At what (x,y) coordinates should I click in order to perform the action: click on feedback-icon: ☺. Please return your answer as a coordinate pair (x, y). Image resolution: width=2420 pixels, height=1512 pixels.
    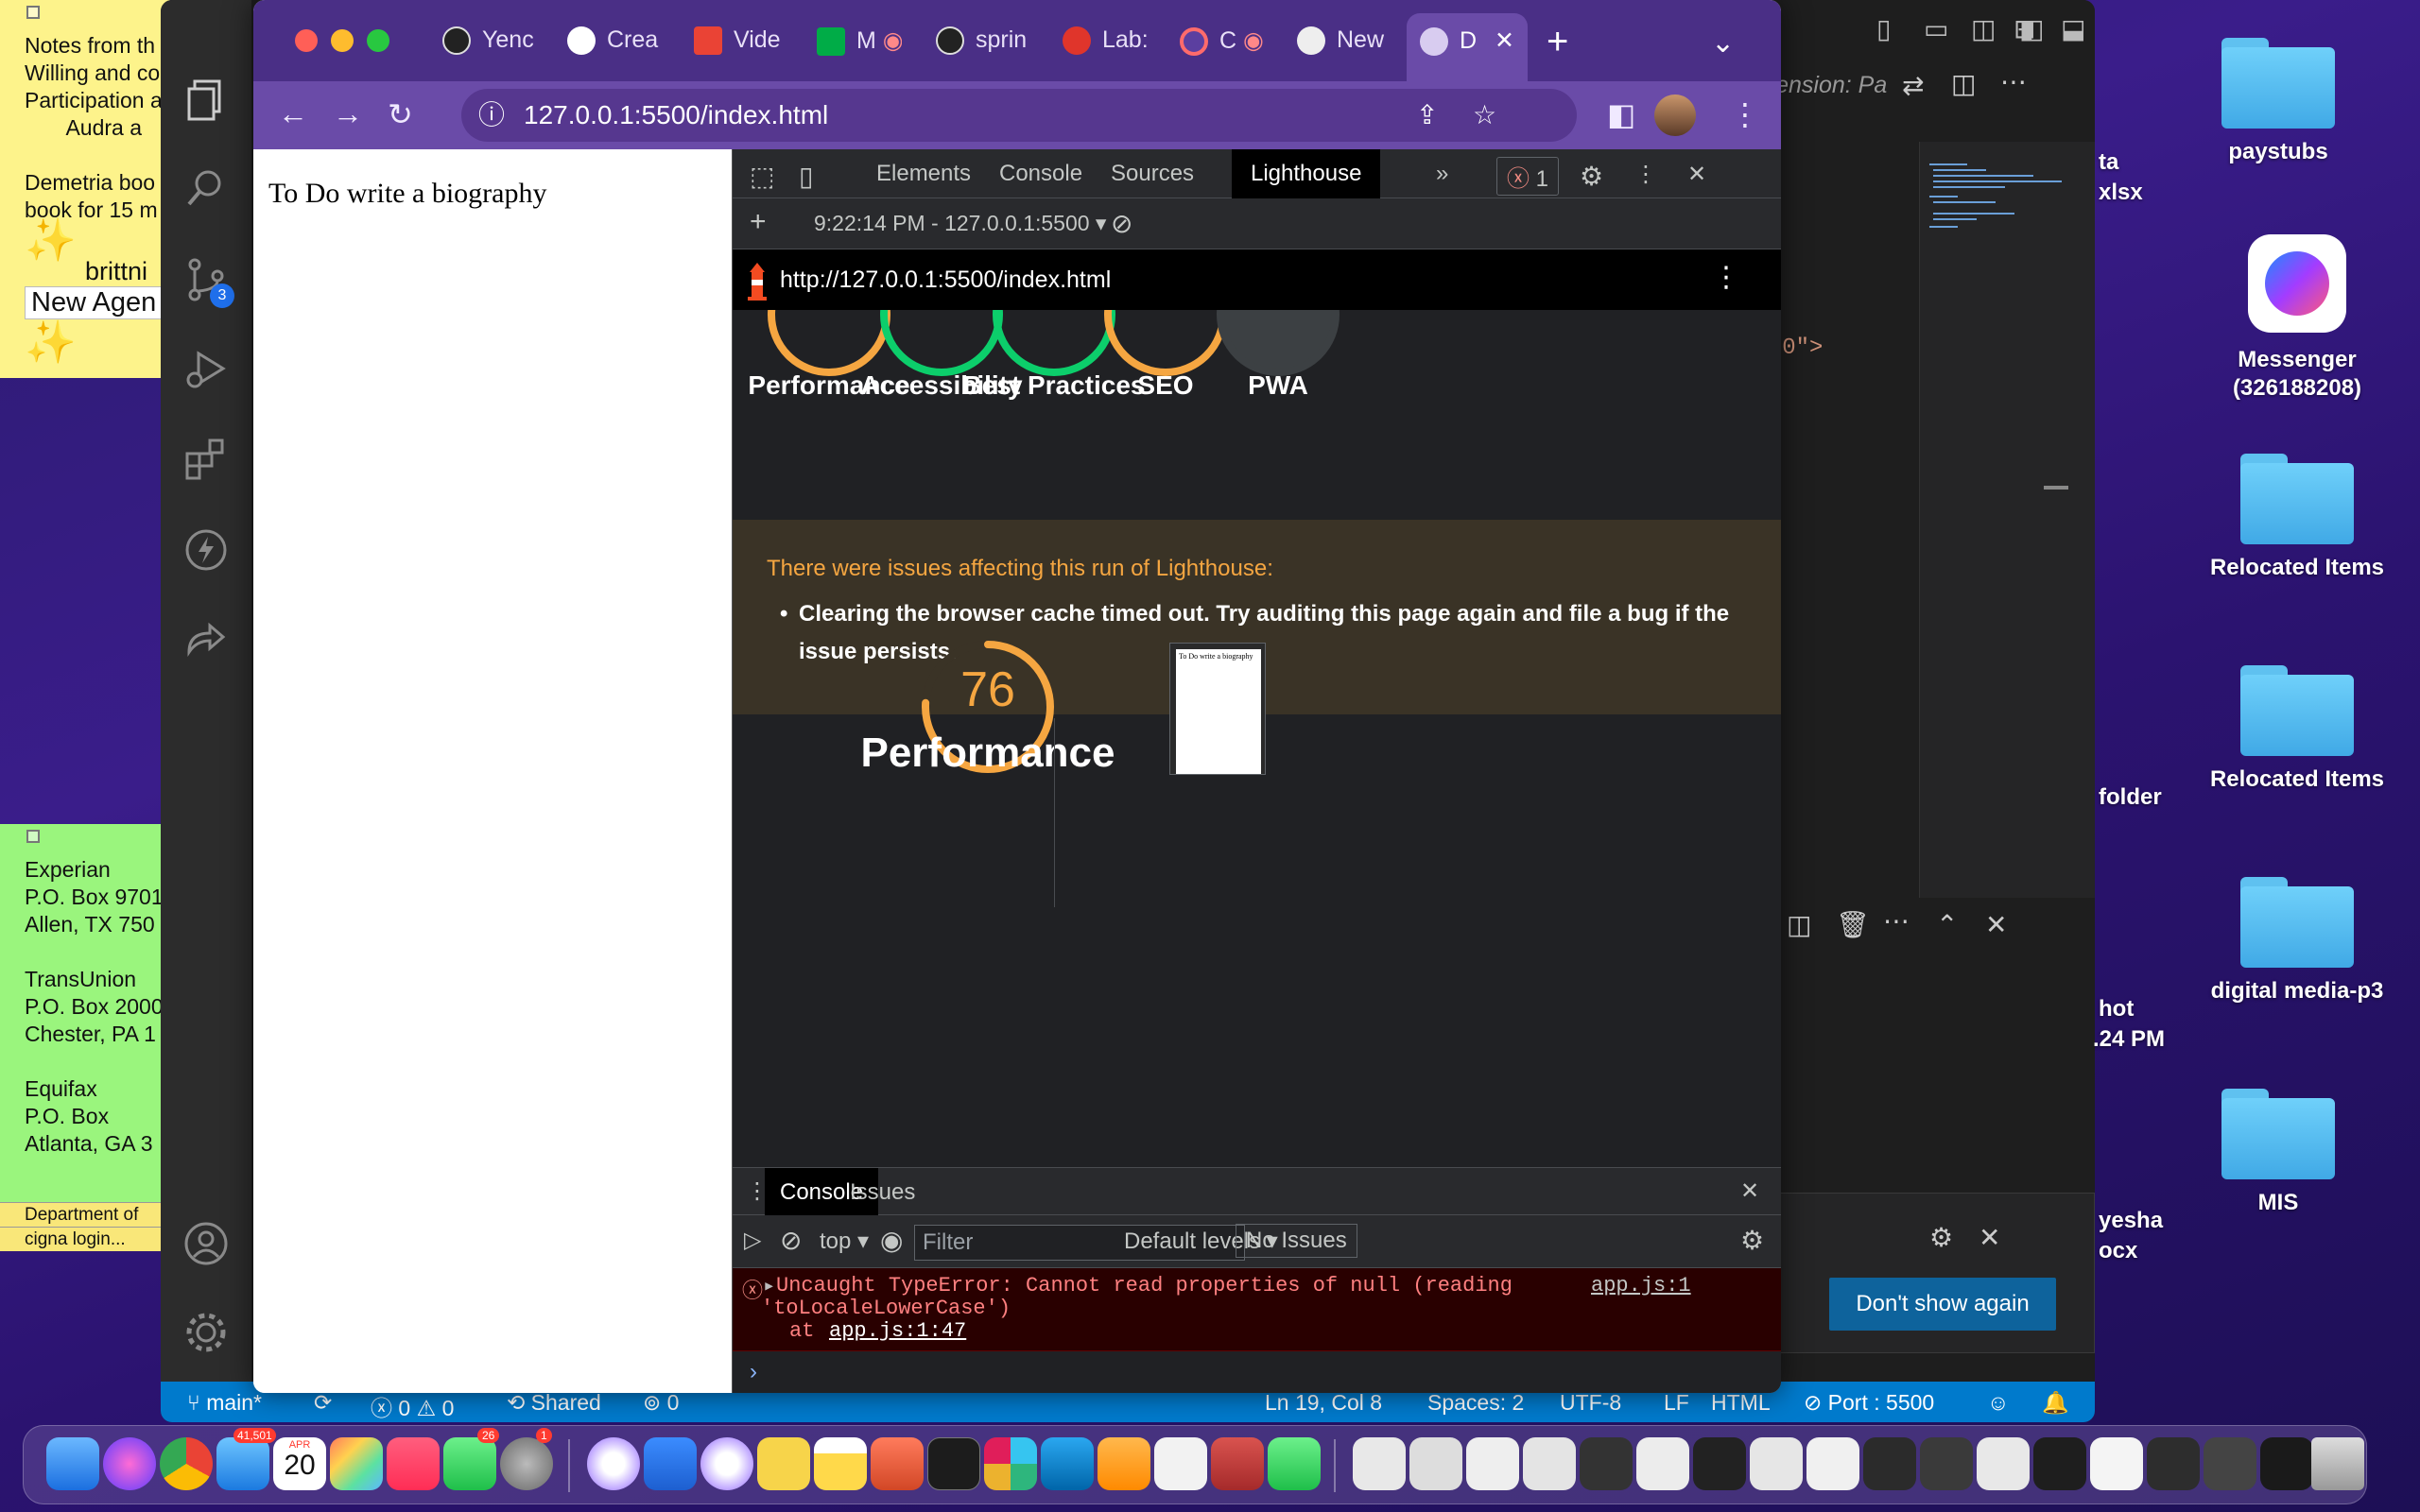
    Looking at the image, I should click on (1998, 1403).